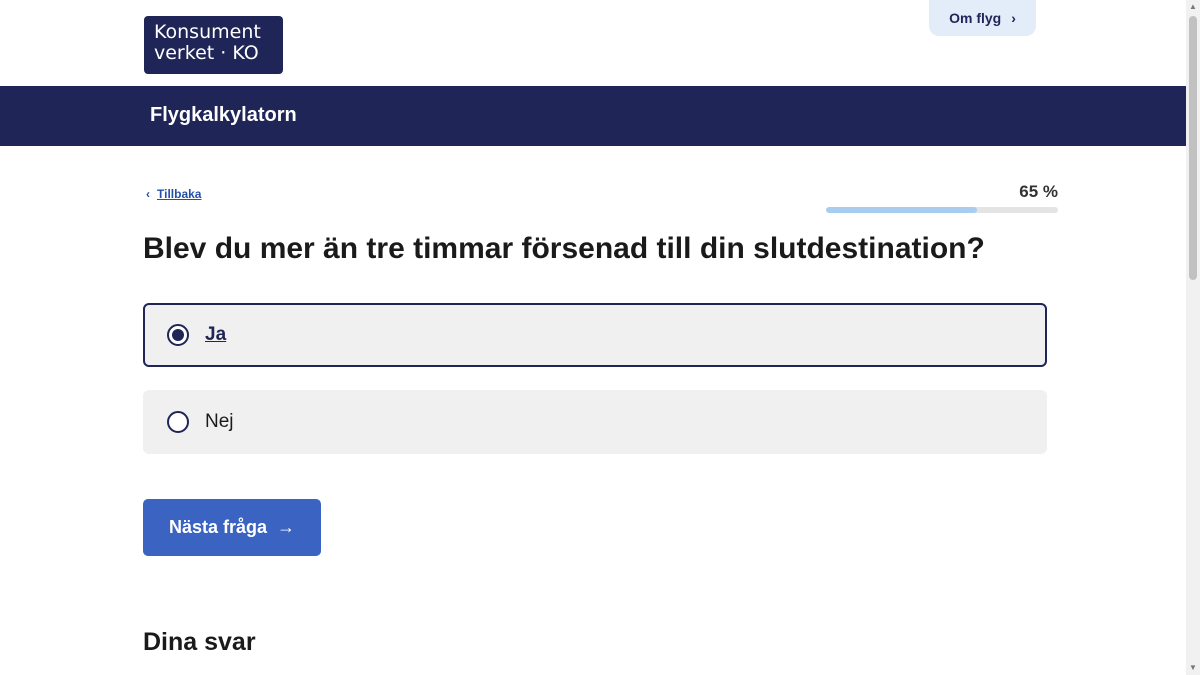 Image resolution: width=1200 pixels, height=675 pixels. What do you see at coordinates (1193, 148) in the screenshot?
I see `scrollbar-thumb` at bounding box center [1193, 148].